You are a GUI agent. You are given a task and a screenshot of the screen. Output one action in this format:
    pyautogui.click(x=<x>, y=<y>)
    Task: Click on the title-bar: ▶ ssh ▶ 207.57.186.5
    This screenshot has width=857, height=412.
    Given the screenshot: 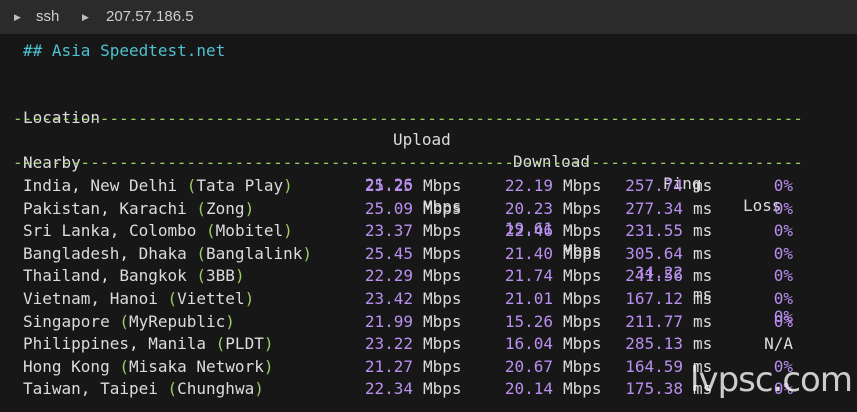 What is the action you would take?
    pyautogui.click(x=428, y=17)
    